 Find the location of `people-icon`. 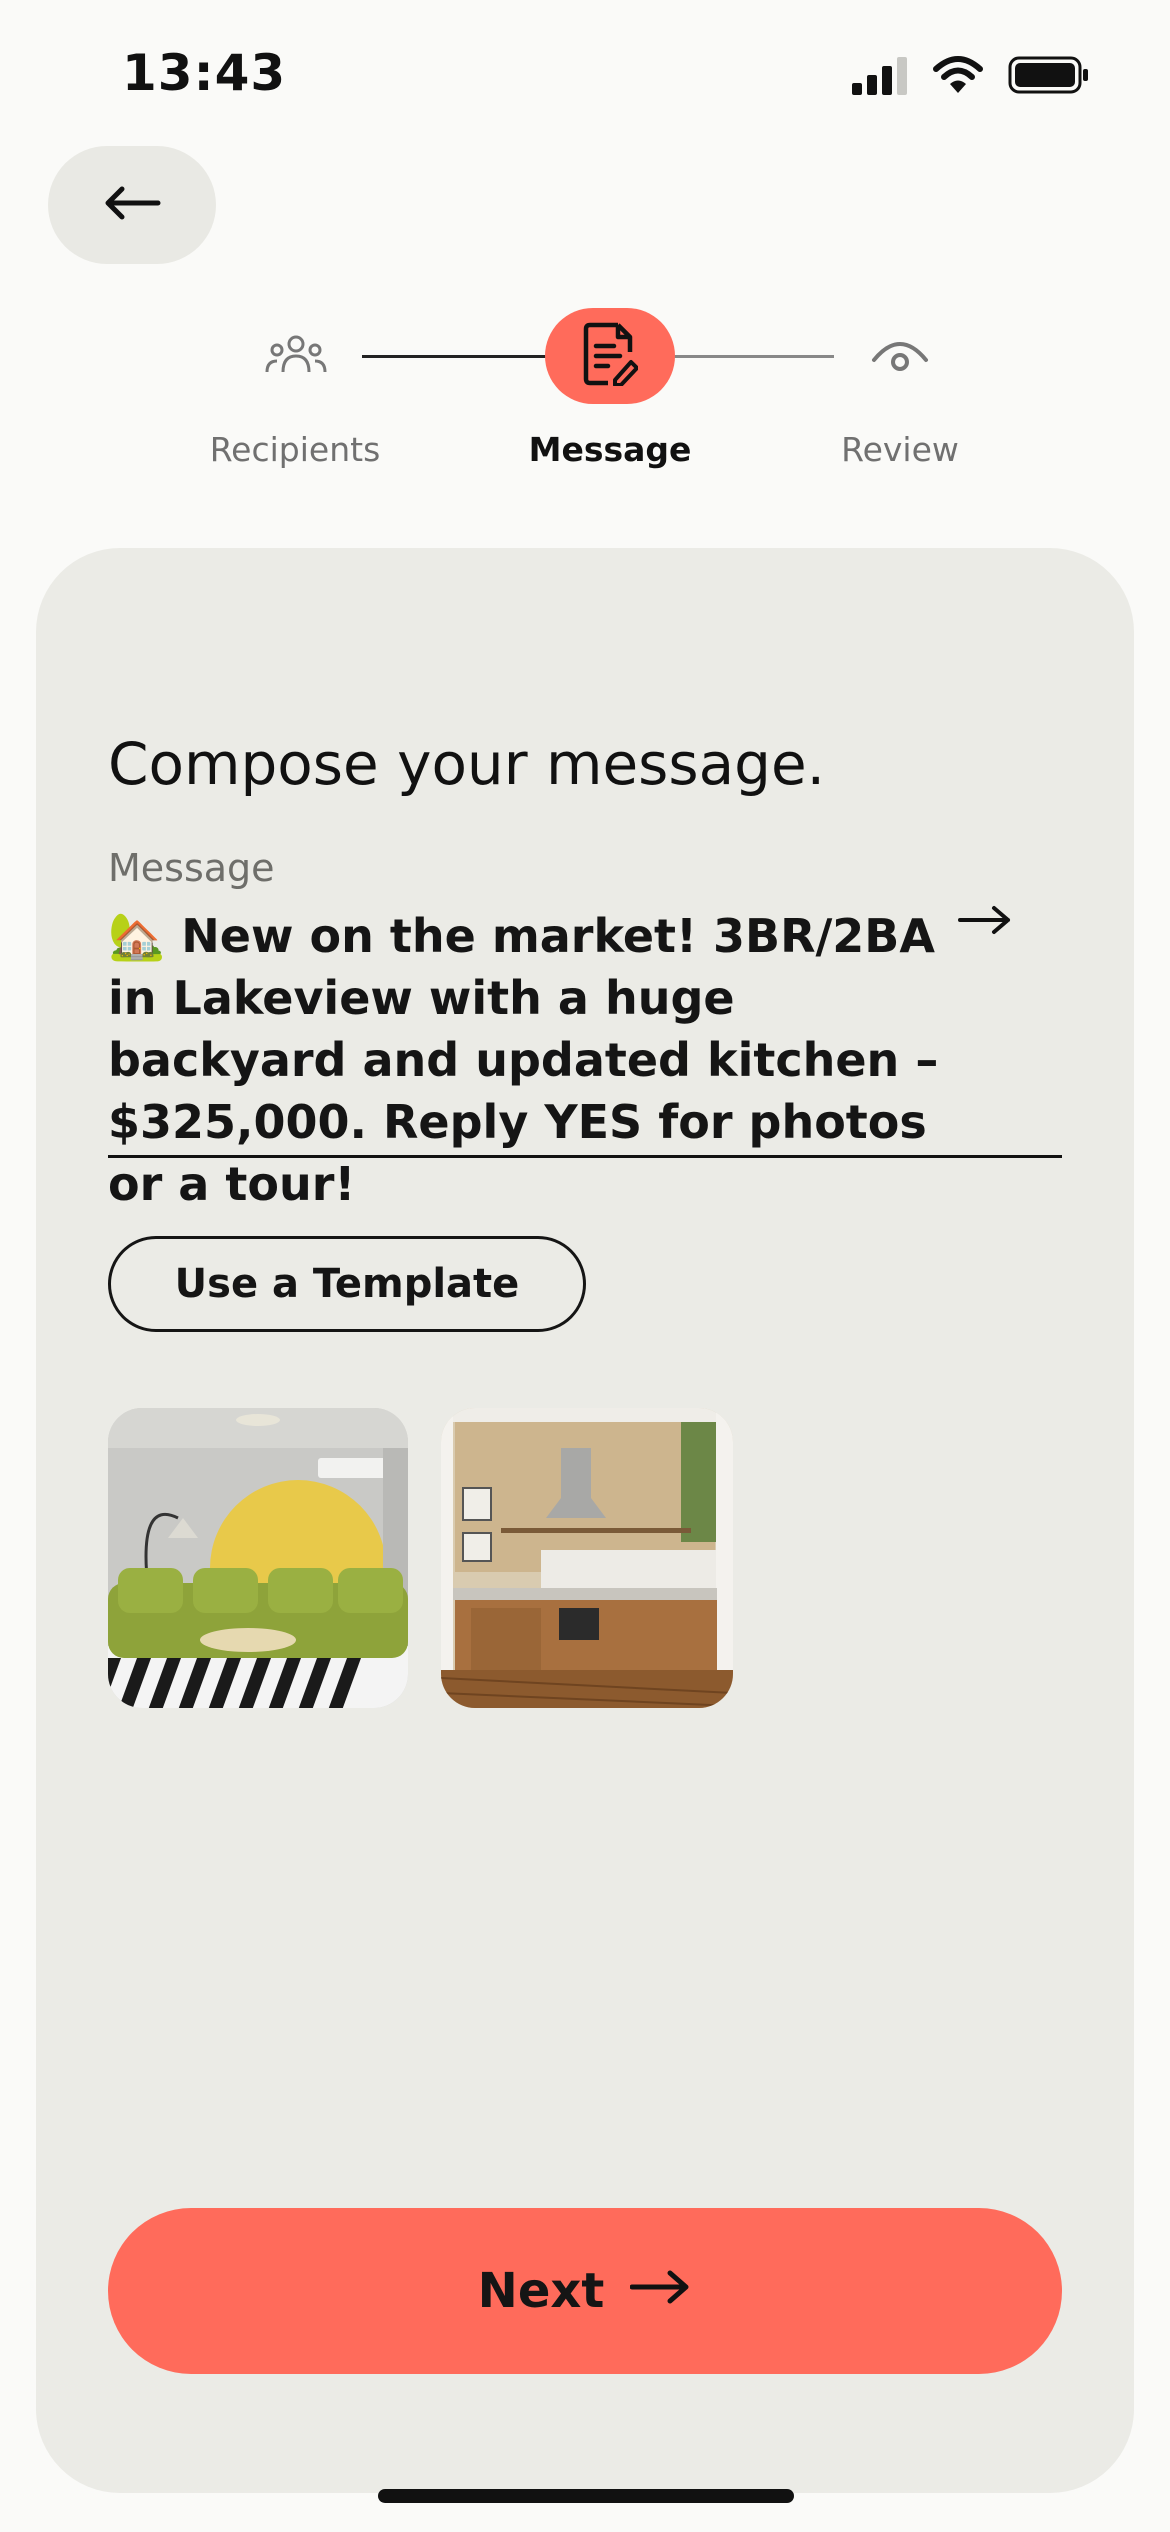

people-icon is located at coordinates (296, 356).